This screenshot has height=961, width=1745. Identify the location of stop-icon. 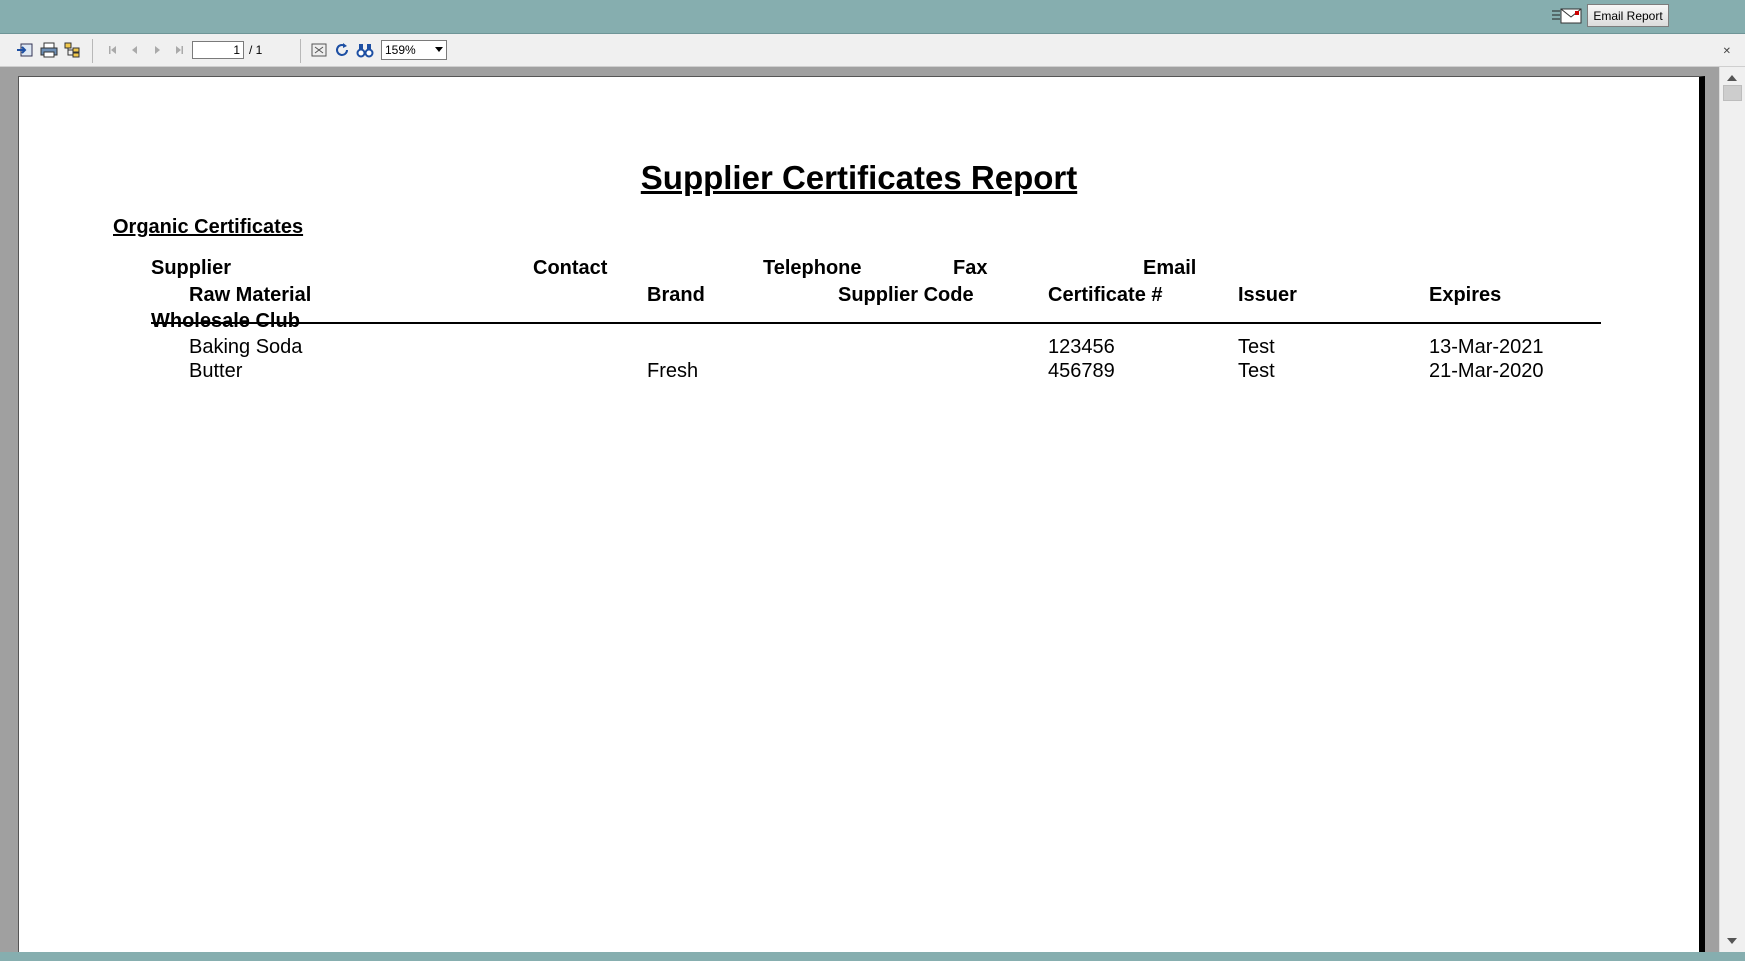
(319, 50).